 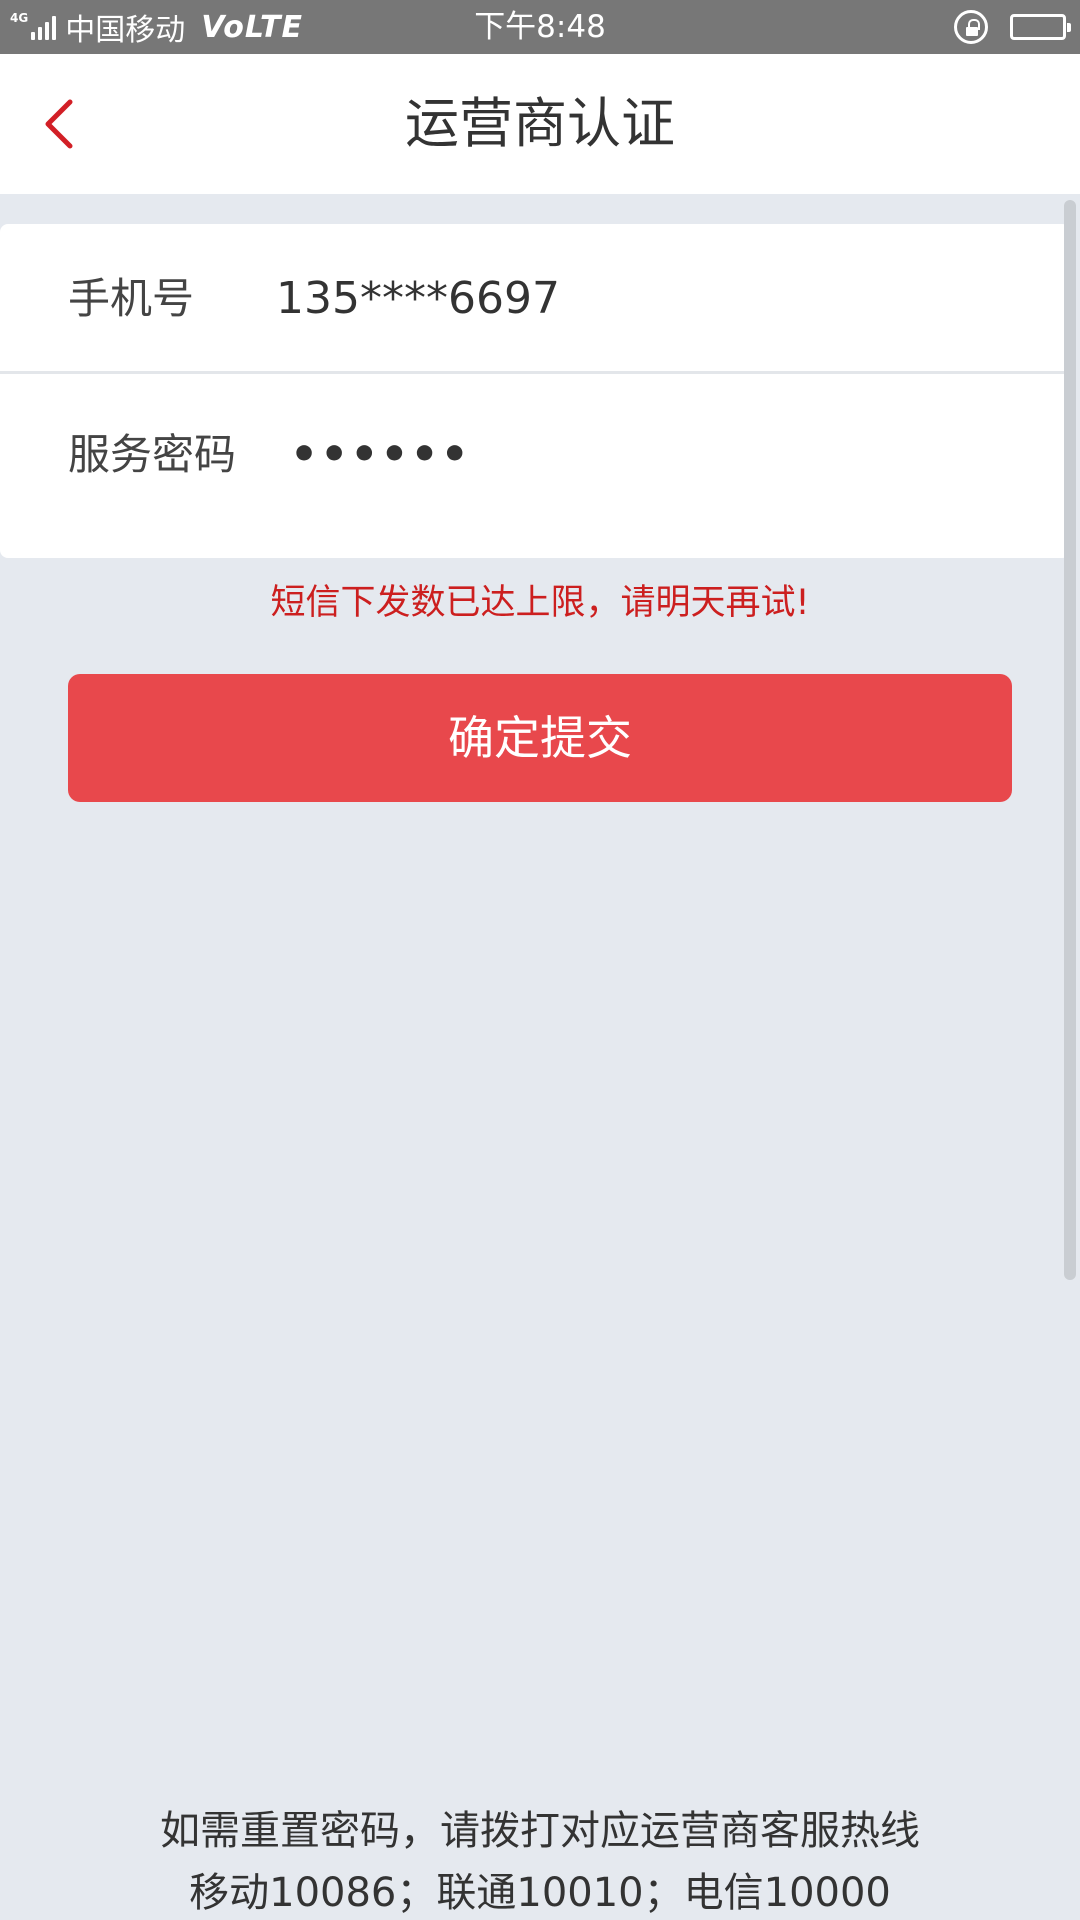 What do you see at coordinates (131, 298) in the screenshot?
I see `phone-label: 手机号` at bounding box center [131, 298].